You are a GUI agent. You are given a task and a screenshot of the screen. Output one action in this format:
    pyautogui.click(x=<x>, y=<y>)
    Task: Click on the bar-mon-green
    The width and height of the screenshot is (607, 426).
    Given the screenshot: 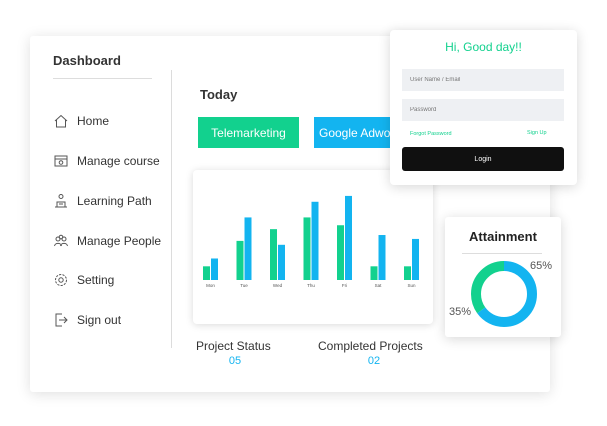 What is the action you would take?
    pyautogui.click(x=206, y=273)
    